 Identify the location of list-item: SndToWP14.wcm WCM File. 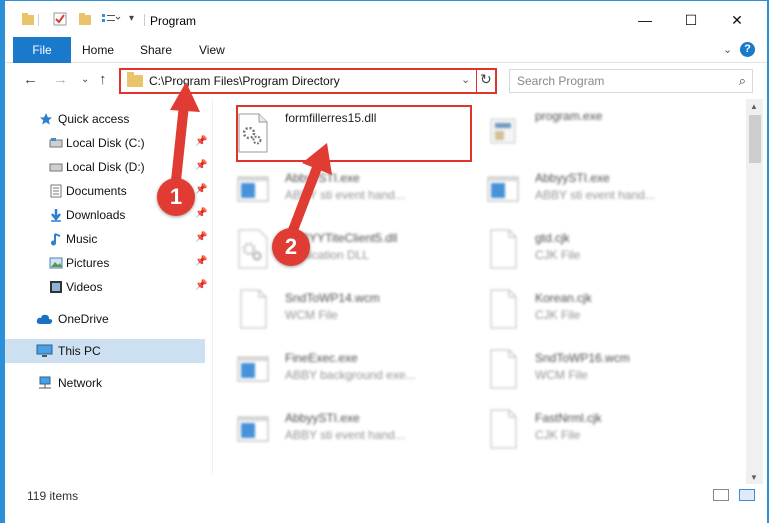
(343, 309).